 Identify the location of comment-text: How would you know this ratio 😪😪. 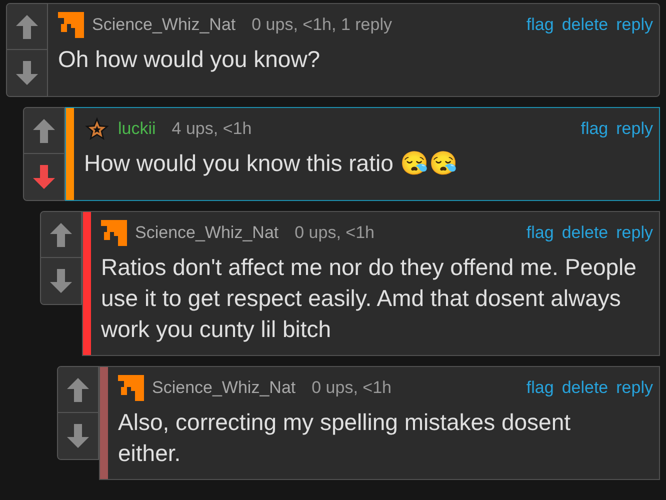
(271, 163).